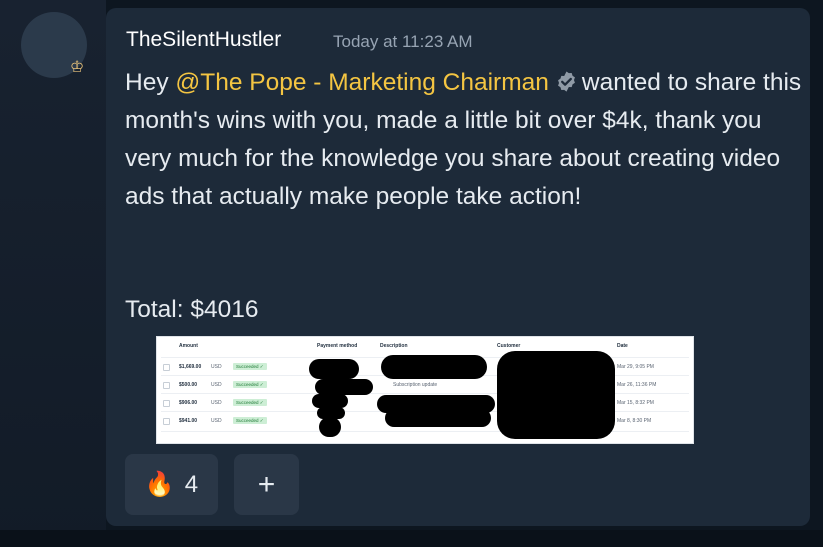 This screenshot has width=823, height=547. What do you see at coordinates (188, 403) in the screenshot?
I see `row-amount: $906.00` at bounding box center [188, 403].